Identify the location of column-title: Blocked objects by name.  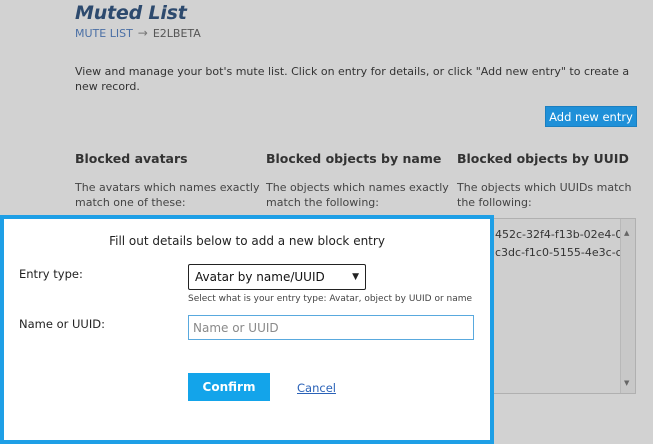
(354, 158).